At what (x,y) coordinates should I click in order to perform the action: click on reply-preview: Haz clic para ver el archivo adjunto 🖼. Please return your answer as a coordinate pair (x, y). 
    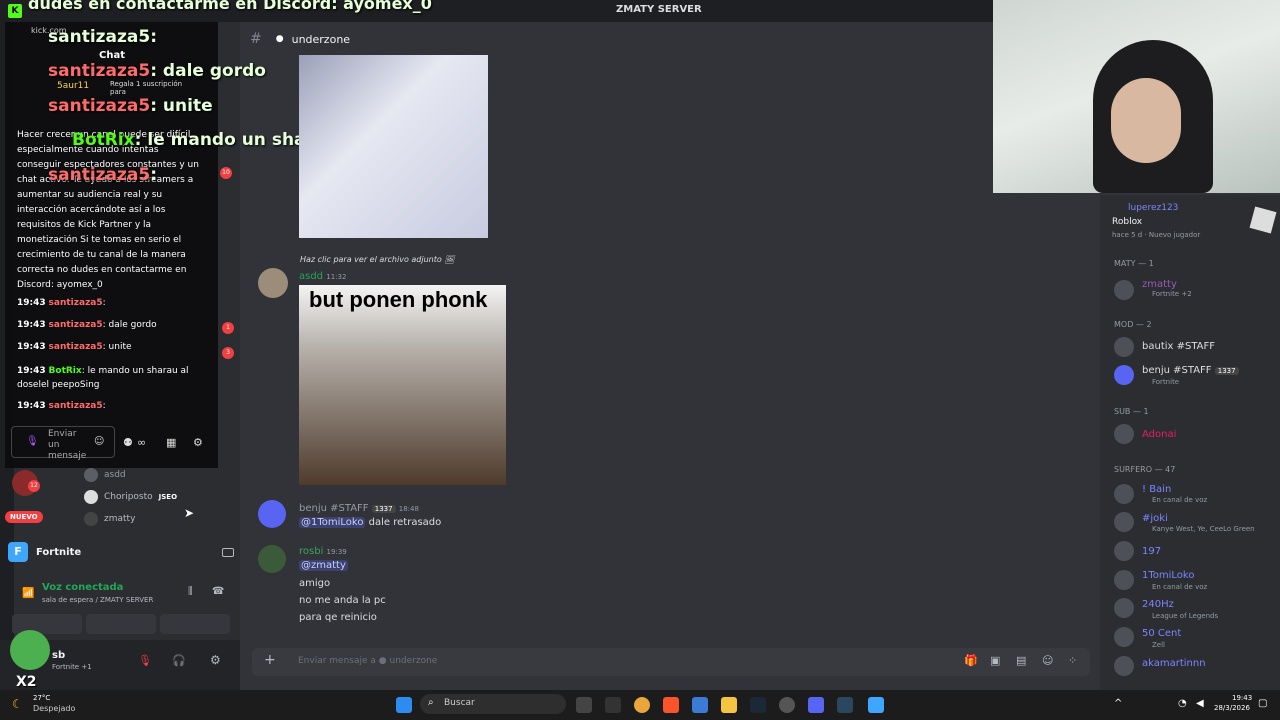
    Looking at the image, I should click on (377, 259).